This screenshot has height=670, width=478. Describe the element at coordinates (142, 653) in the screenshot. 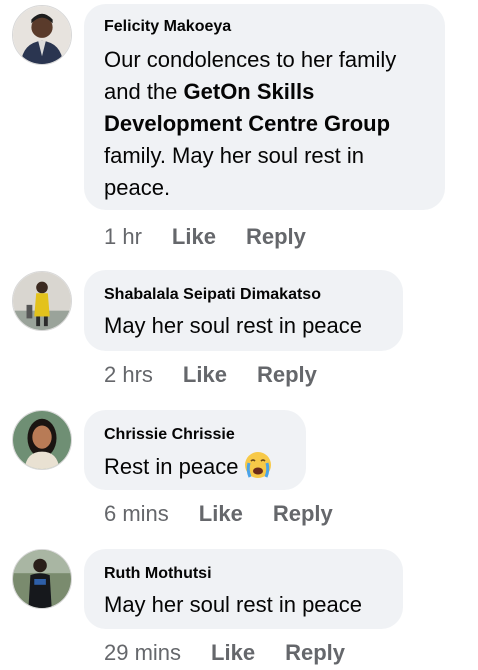

I see `comment-time: 29 mins` at that location.